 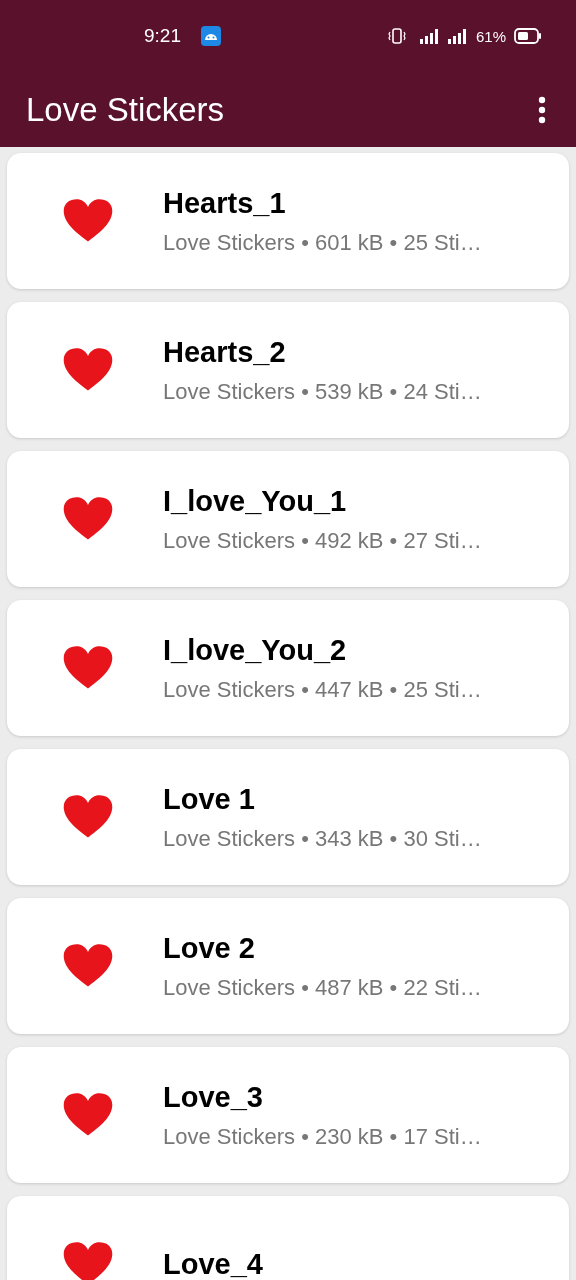 I want to click on pack-title: Love_3, so click(x=213, y=1097).